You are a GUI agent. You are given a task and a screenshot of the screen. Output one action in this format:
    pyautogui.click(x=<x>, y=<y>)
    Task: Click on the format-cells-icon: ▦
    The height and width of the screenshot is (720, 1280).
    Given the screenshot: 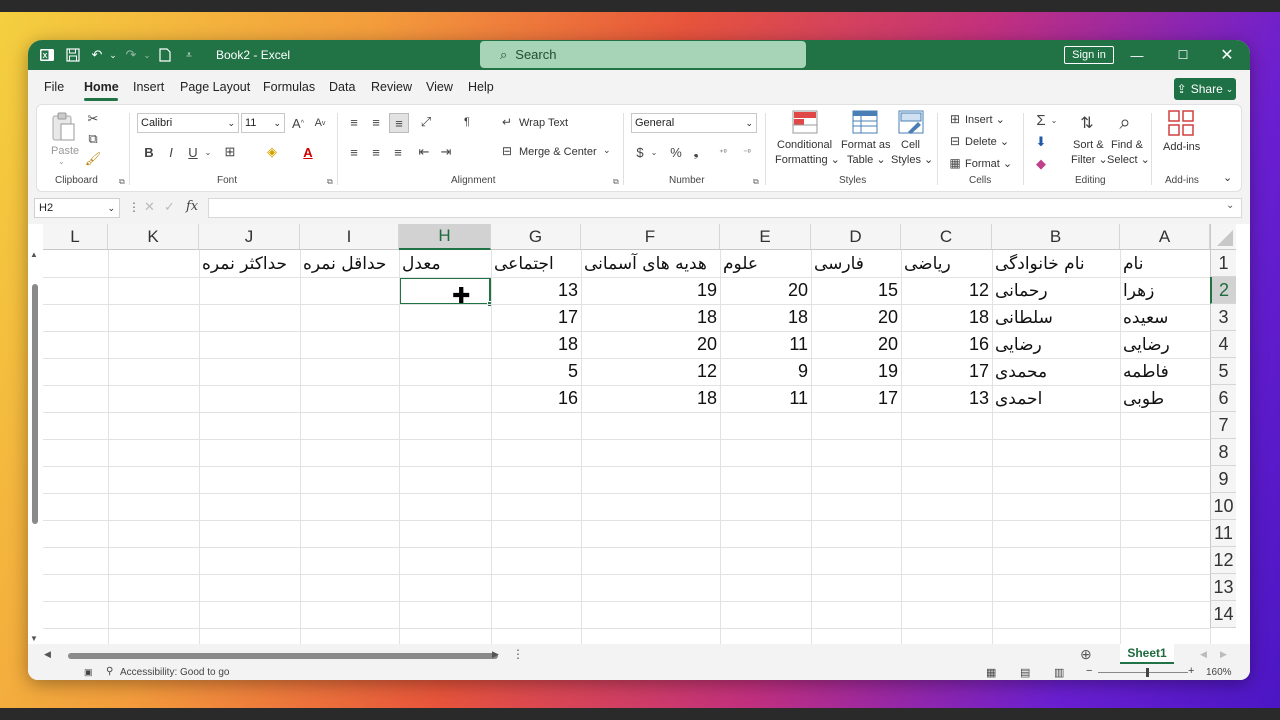 What is the action you would take?
    pyautogui.click(x=955, y=163)
    